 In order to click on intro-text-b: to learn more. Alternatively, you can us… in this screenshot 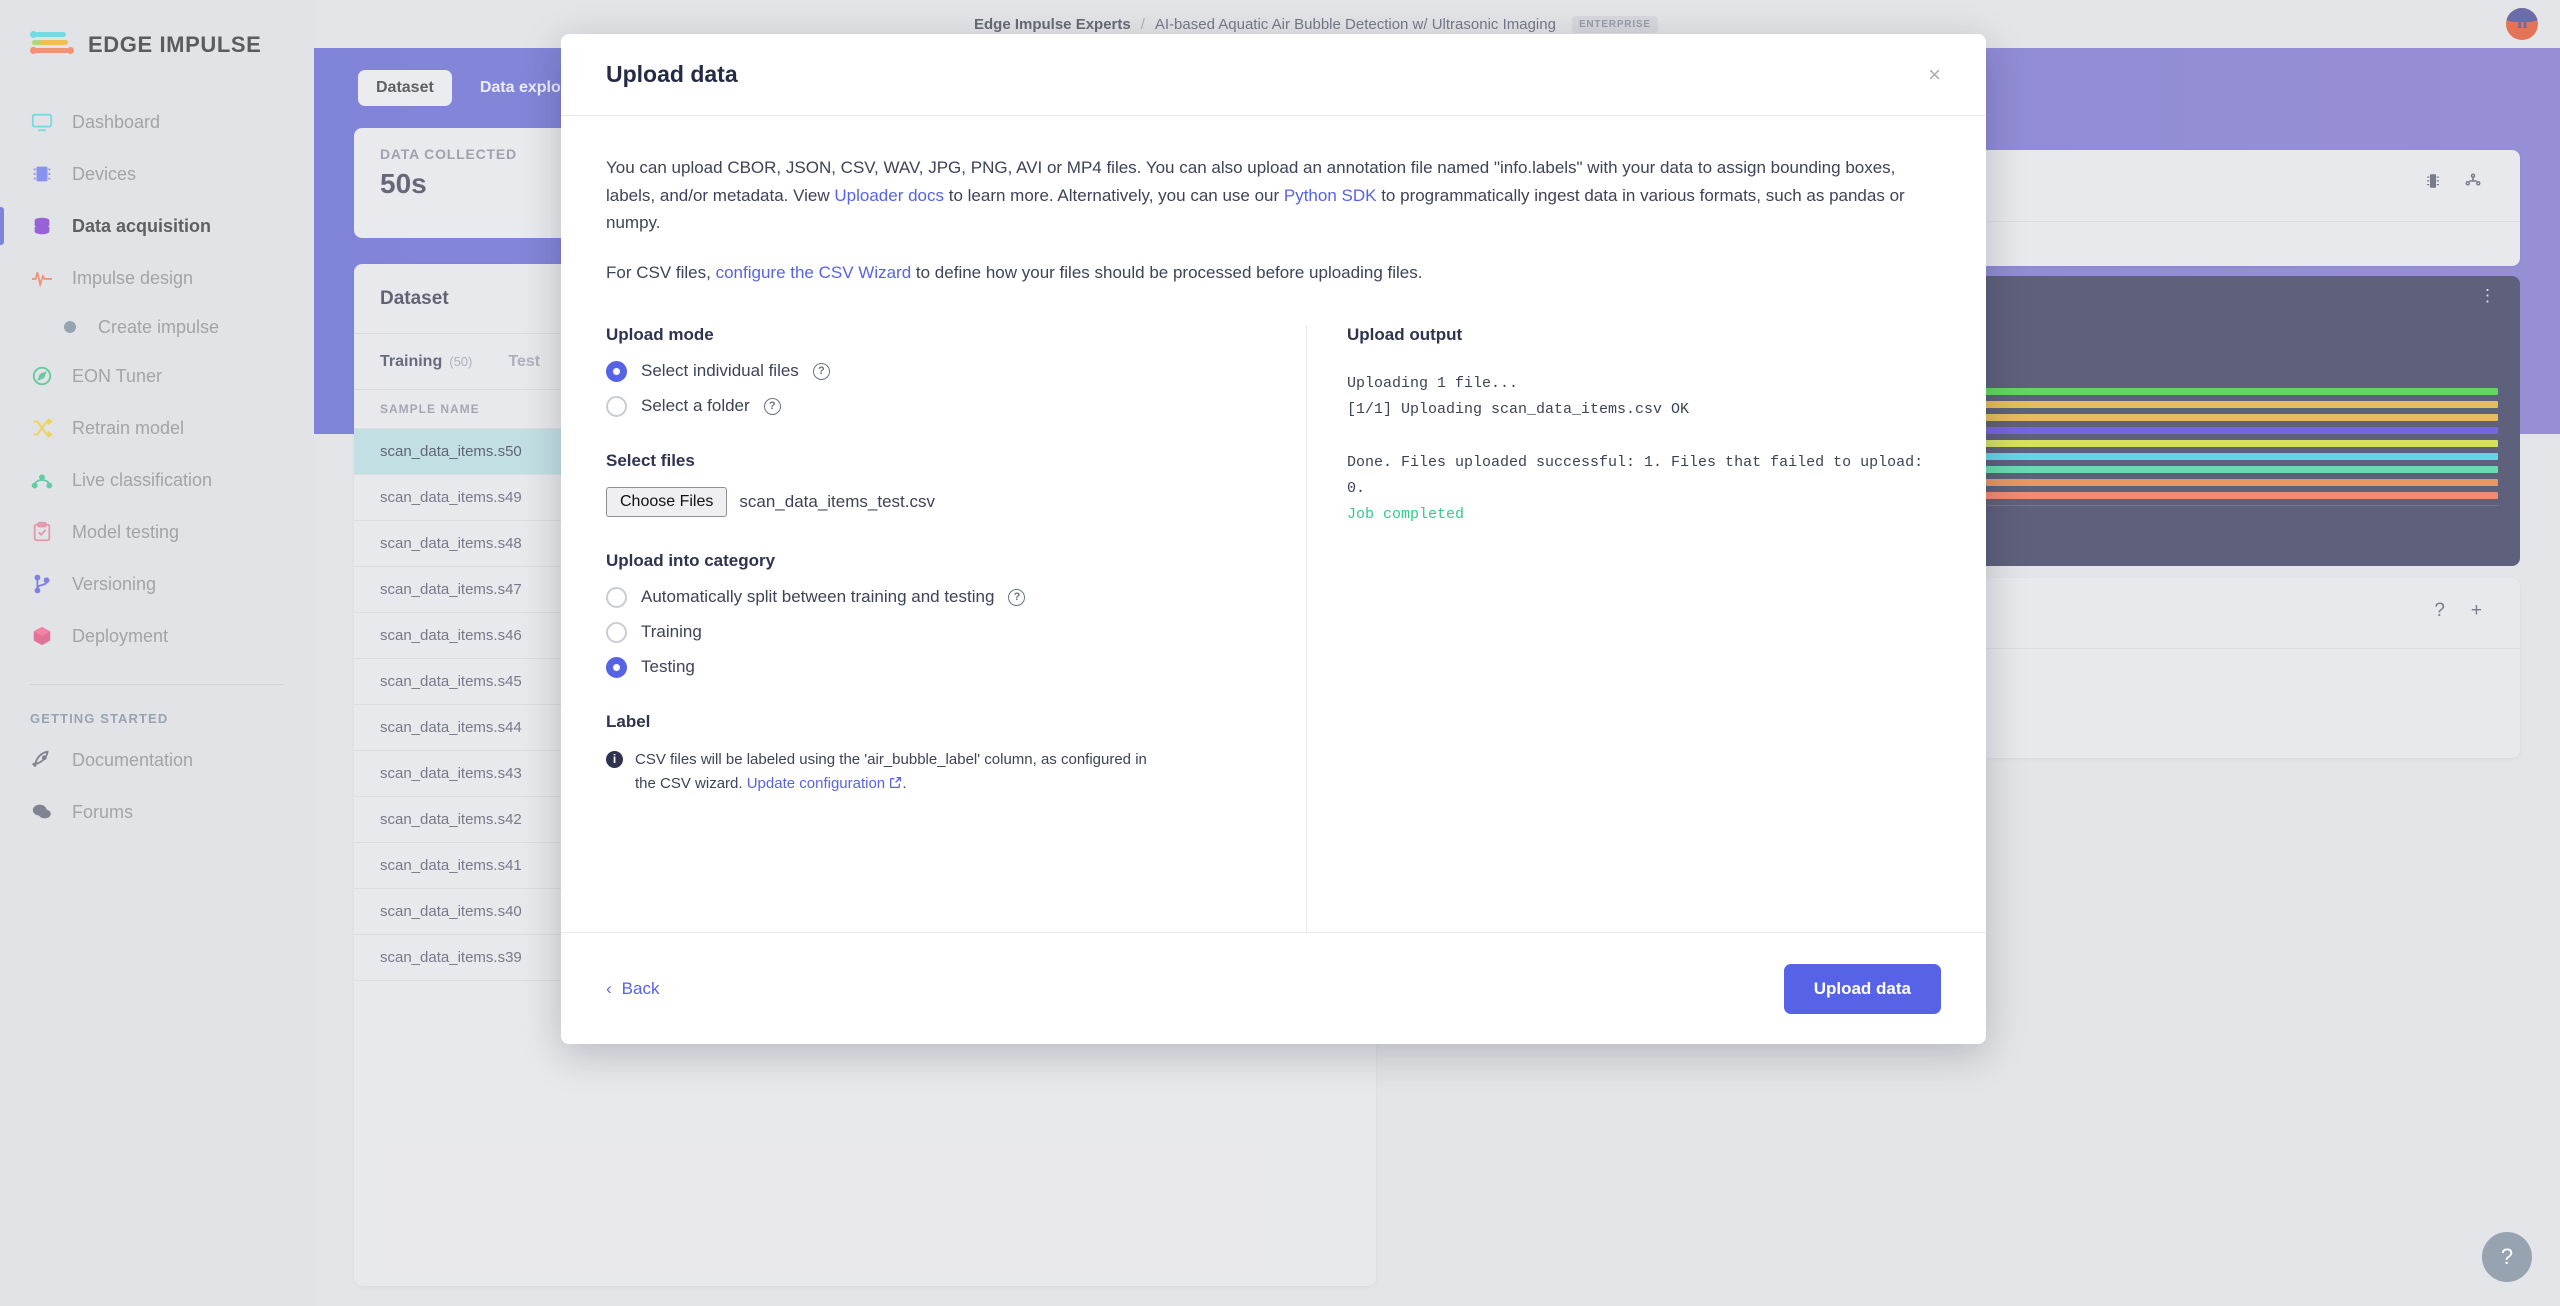, I will do `click(1114, 195)`.